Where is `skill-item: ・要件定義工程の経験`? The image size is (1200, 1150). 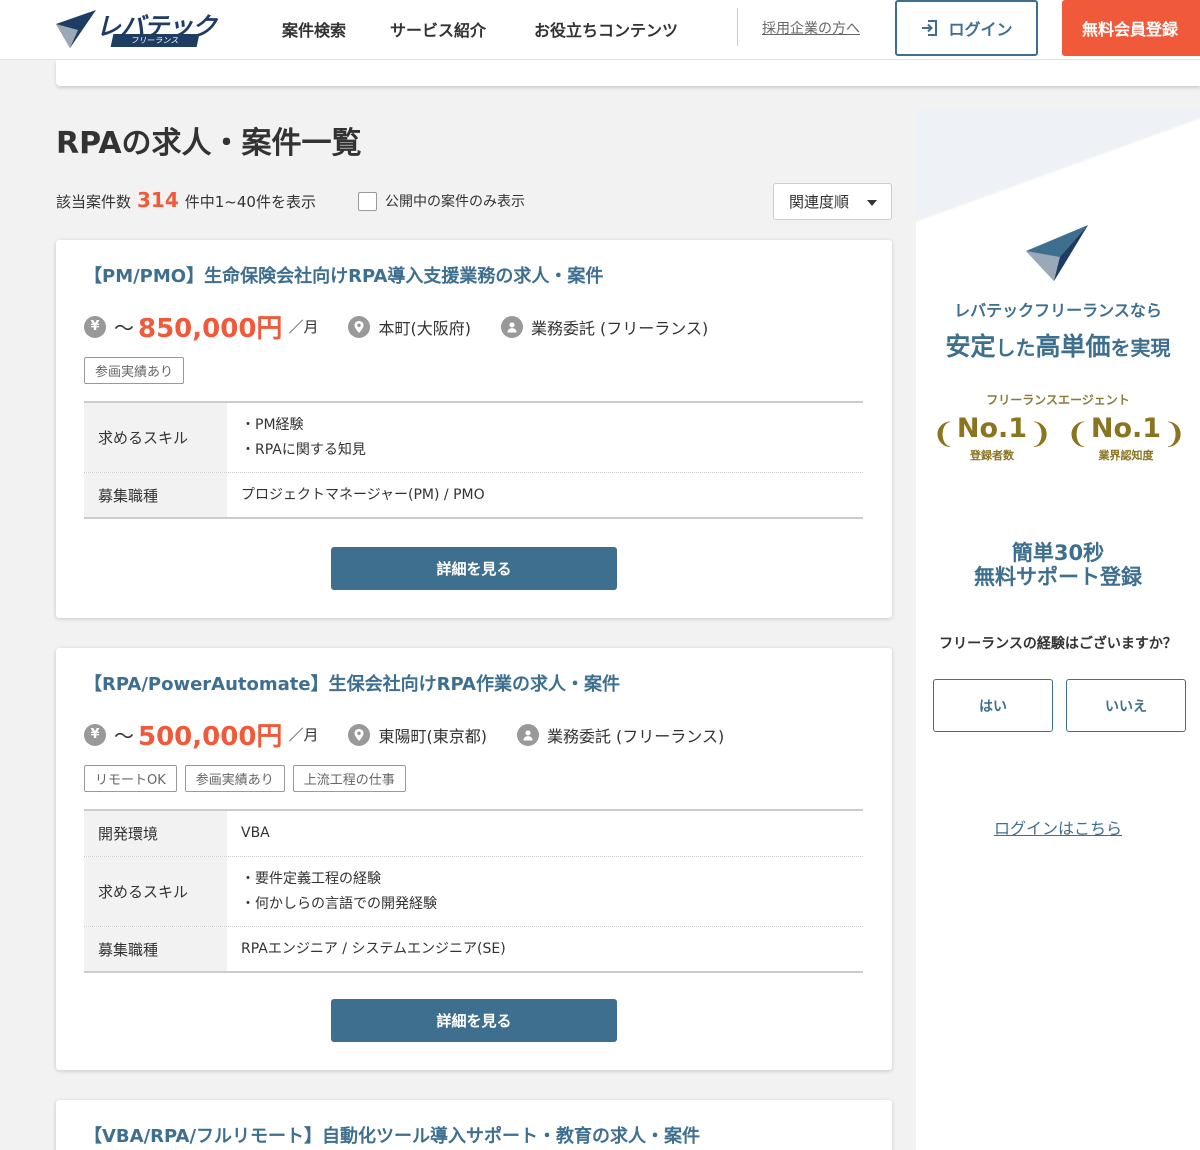
skill-item: ・要件定義工程の経験 is located at coordinates (311, 878).